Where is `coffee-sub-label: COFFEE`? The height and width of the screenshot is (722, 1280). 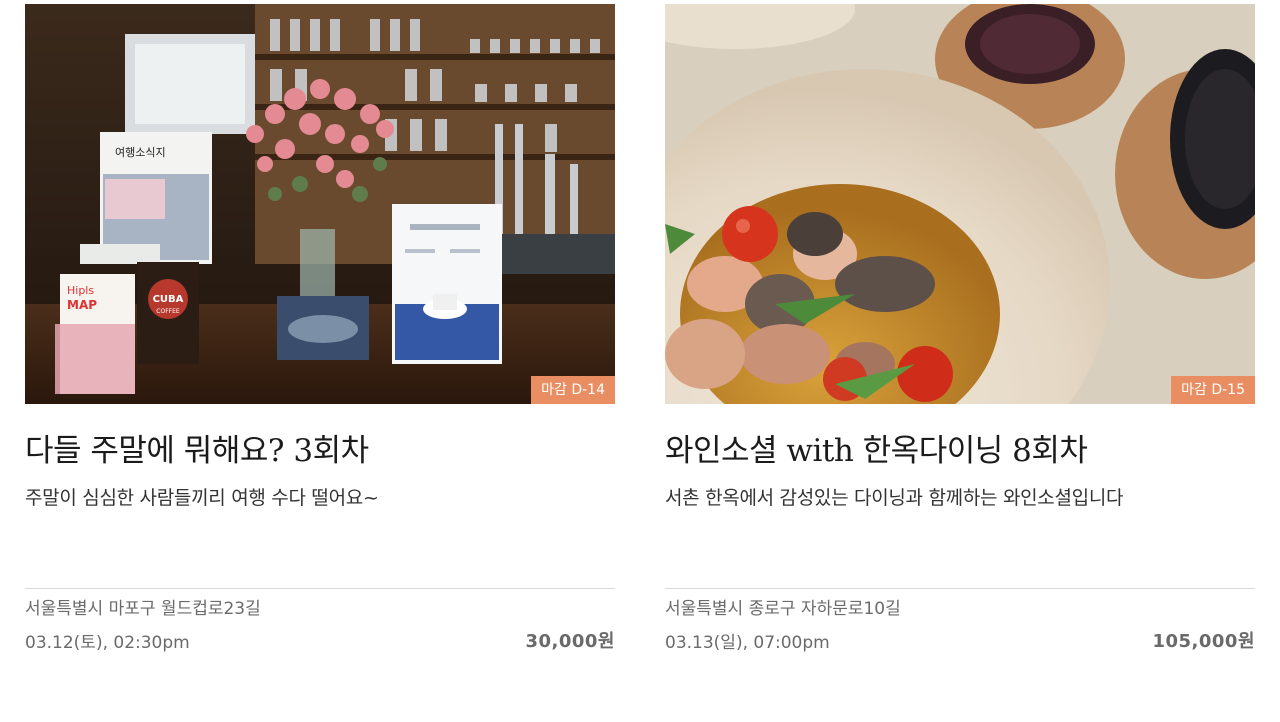
coffee-sub-label: COFFEE is located at coordinates (168, 311).